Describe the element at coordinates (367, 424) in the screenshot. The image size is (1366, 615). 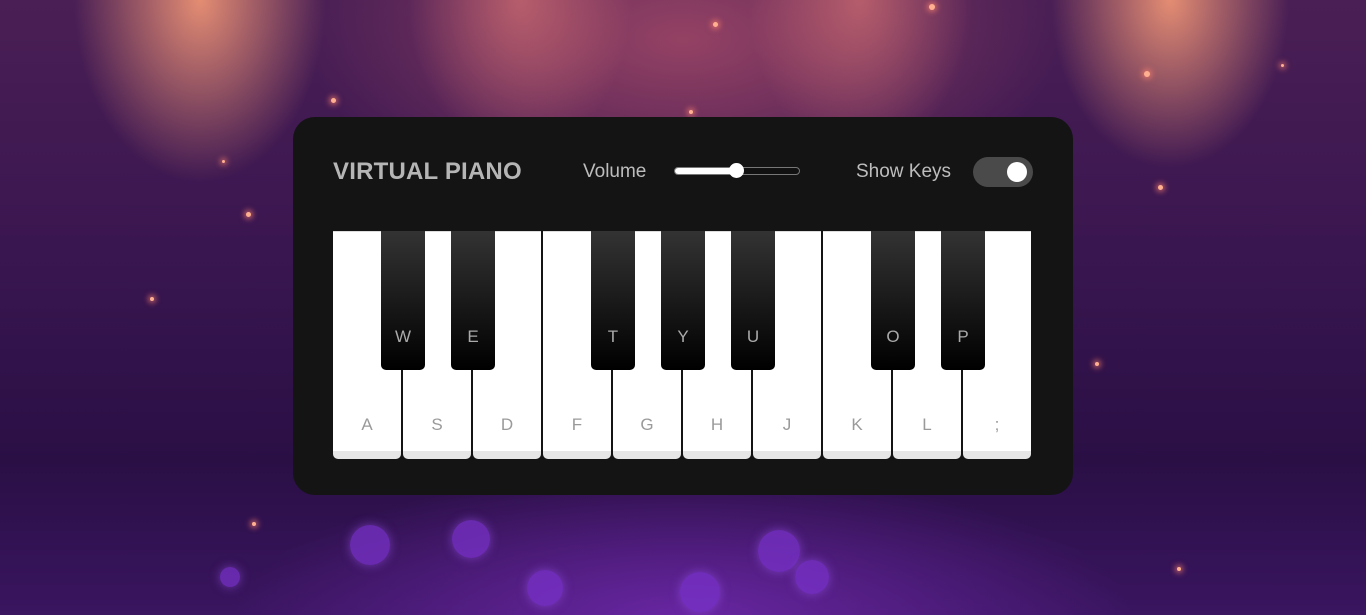
I see `key-label: A` at that location.